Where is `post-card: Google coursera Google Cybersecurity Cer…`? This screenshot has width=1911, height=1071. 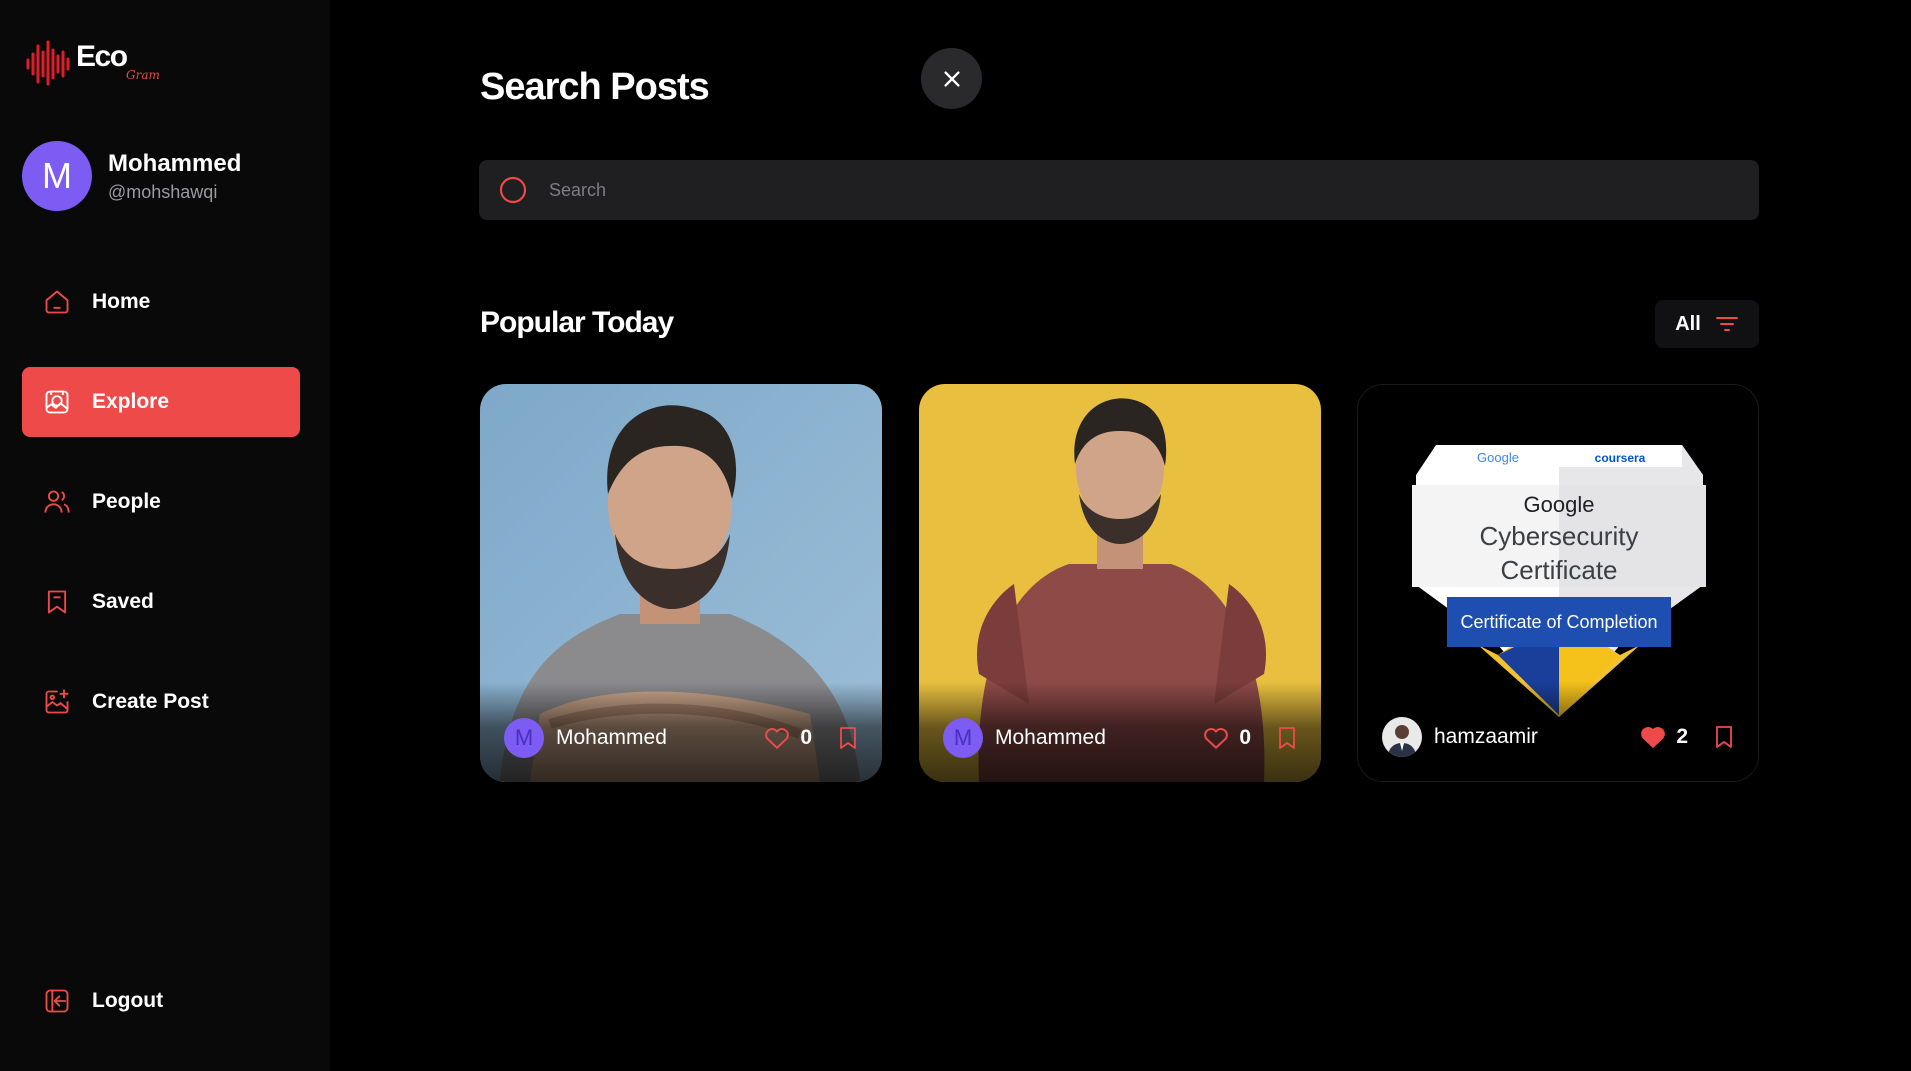
post-card: Google coursera Google Cybersecurity Cer… is located at coordinates (1558, 583).